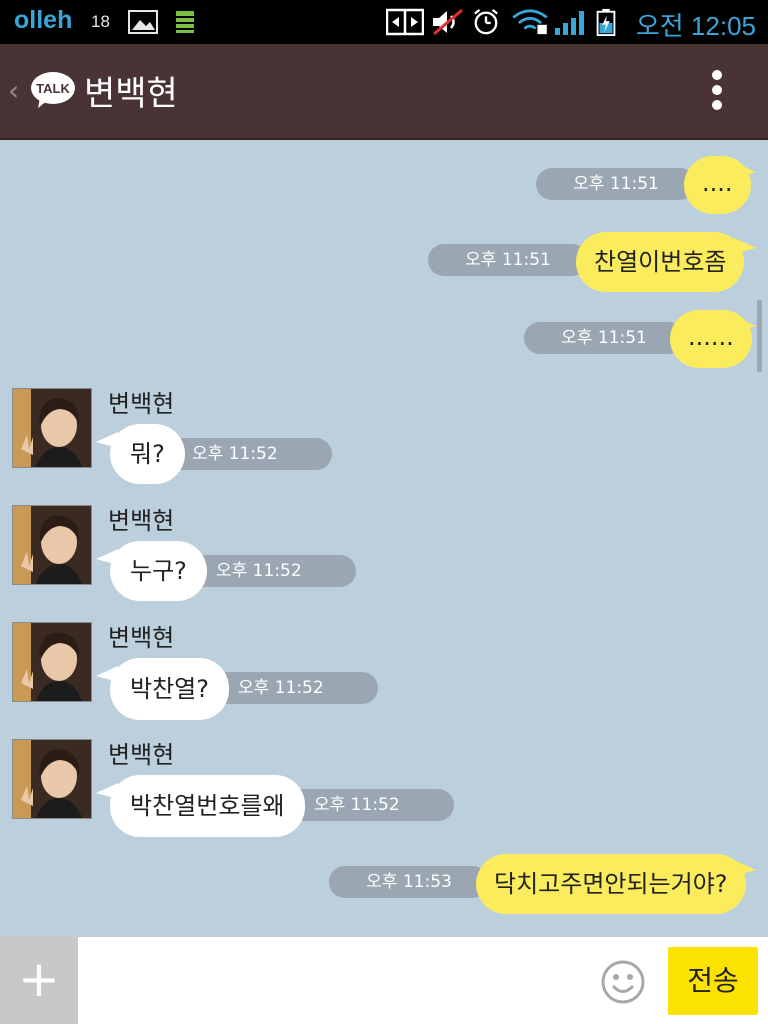 The height and width of the screenshot is (1024, 768). Describe the element at coordinates (759, 336) in the screenshot. I see `scrollbar` at that location.